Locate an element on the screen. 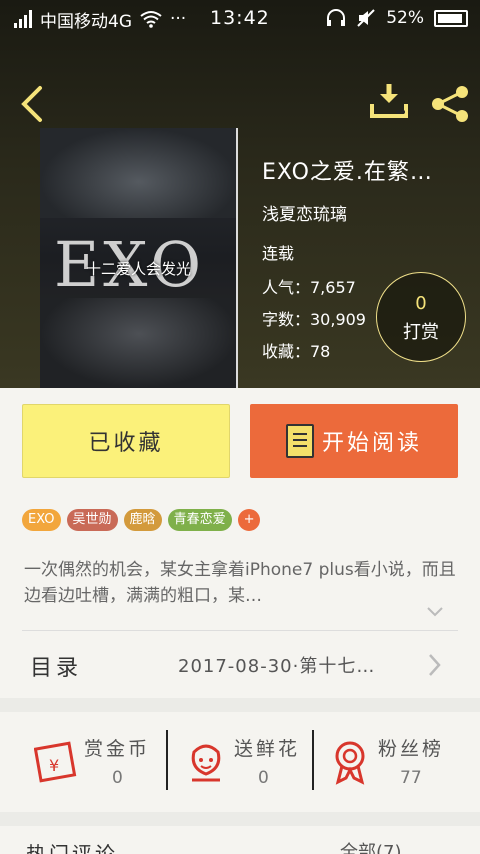 Image resolution: width=480 pixels, height=854 pixels. tag-pill: 鹿晗 is located at coordinates (142, 520).